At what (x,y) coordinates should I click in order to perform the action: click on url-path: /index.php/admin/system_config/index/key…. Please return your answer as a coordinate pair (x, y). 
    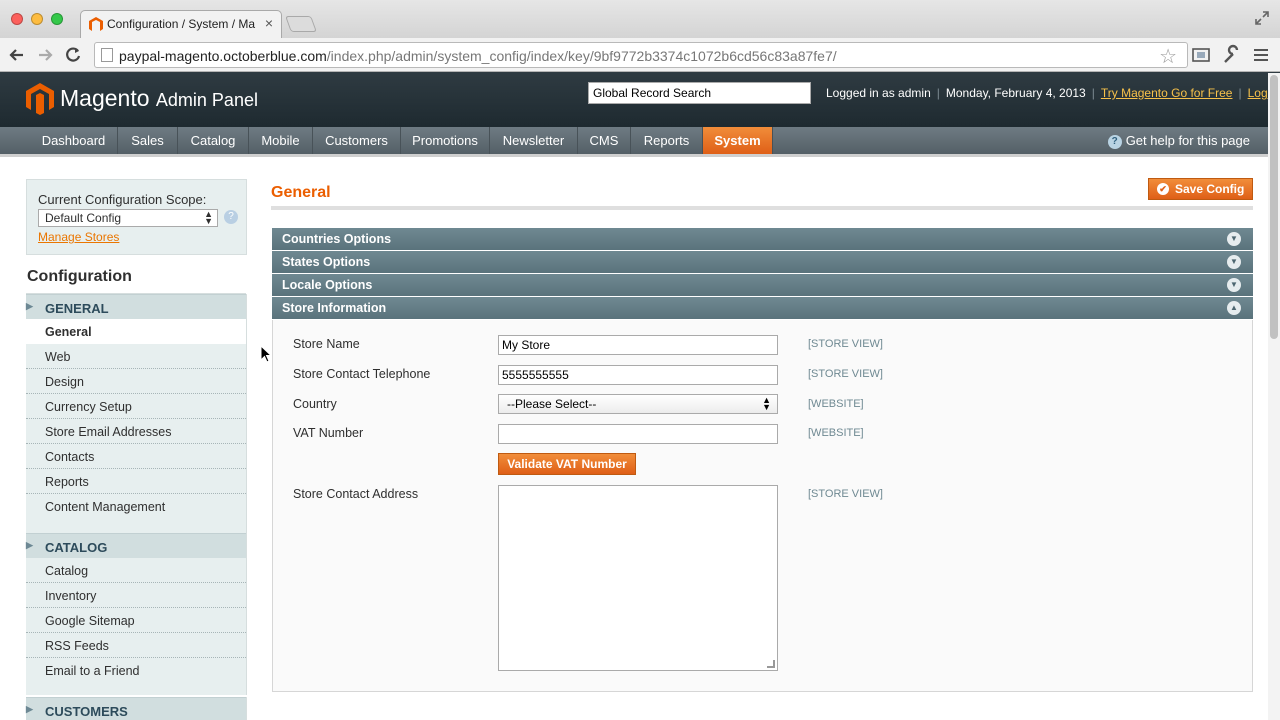
    Looking at the image, I should click on (581, 56).